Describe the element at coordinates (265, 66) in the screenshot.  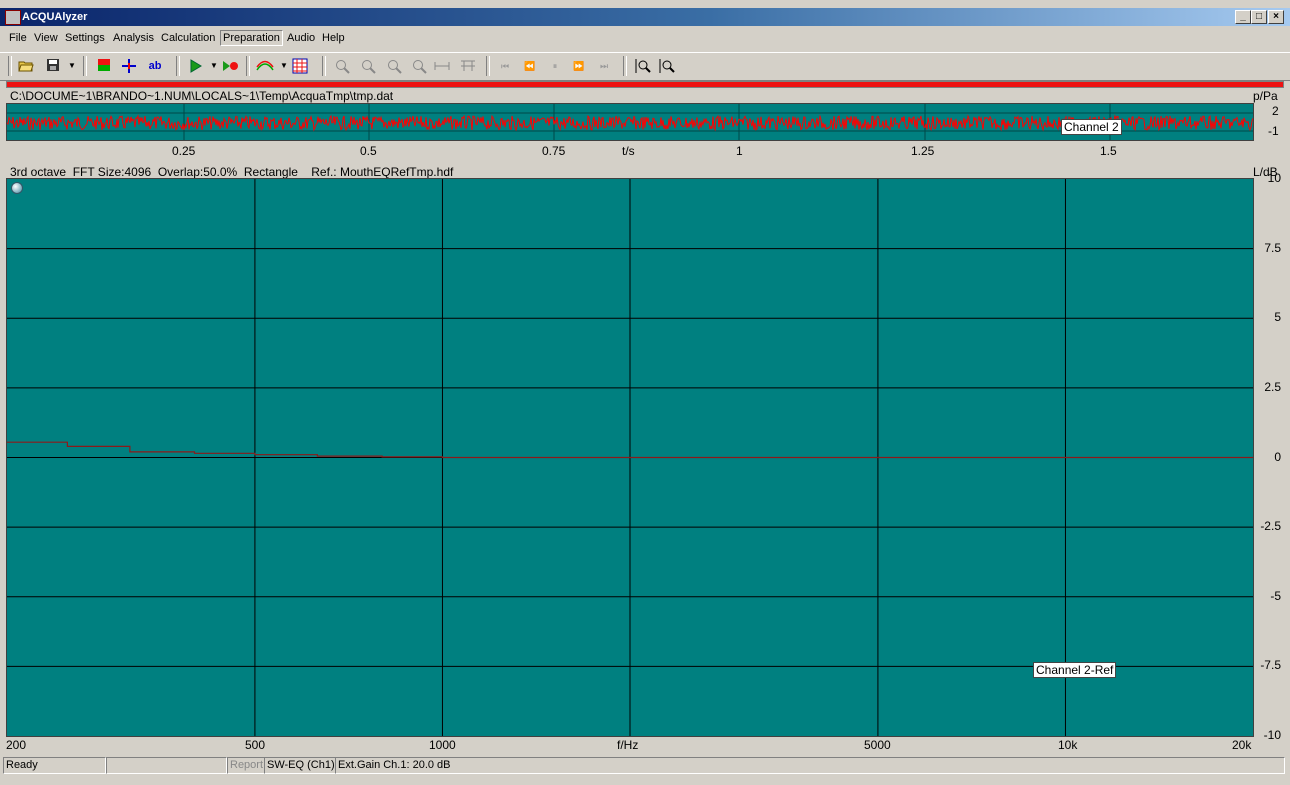
I see `curve-icon` at that location.